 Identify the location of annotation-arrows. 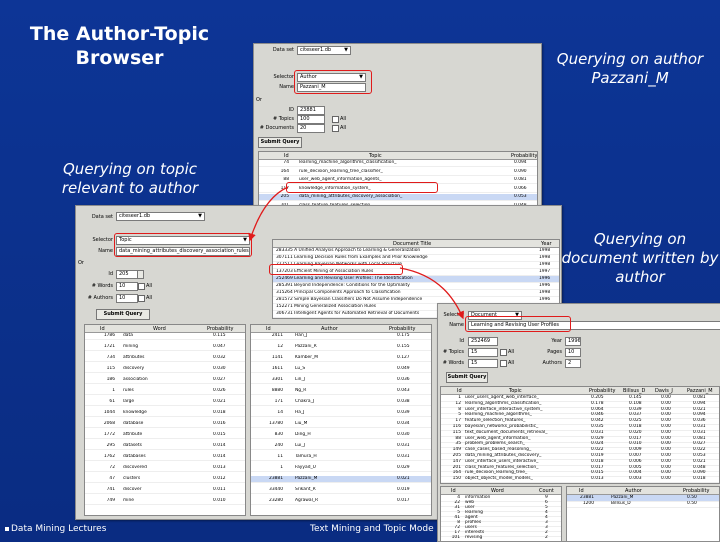
(356, 253).